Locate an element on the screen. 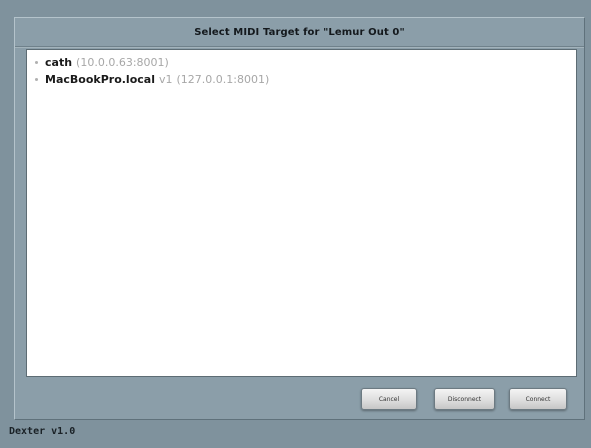  disconnect-button: Disconnect is located at coordinates (464, 399).